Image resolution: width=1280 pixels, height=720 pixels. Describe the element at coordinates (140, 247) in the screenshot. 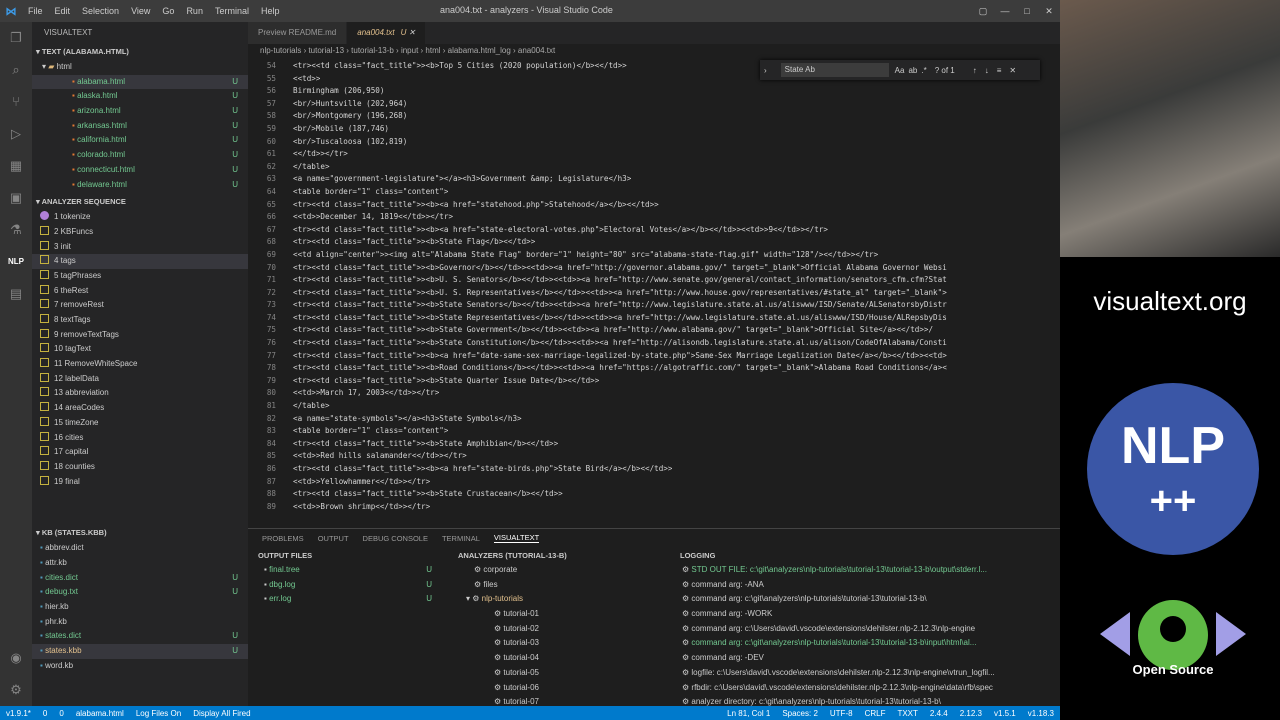

I see `sequence-item: 3 init` at that location.